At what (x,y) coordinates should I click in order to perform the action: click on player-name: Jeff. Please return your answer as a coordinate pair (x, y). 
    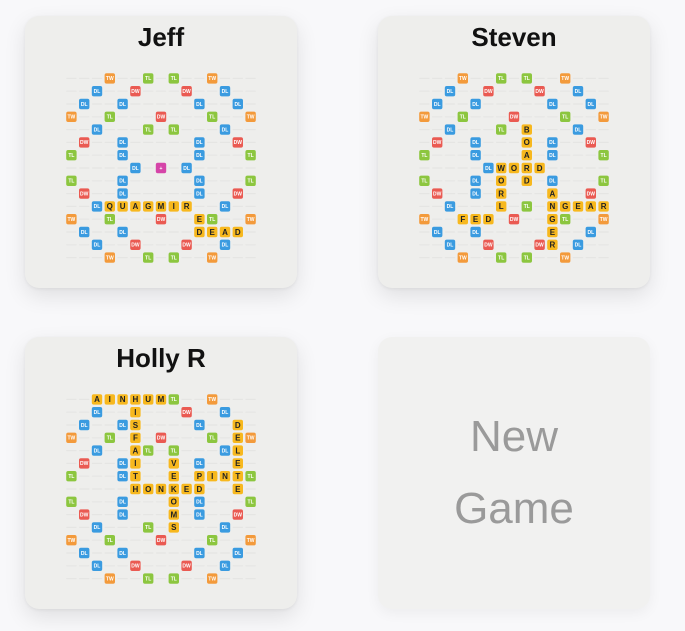
    Looking at the image, I should click on (161, 37).